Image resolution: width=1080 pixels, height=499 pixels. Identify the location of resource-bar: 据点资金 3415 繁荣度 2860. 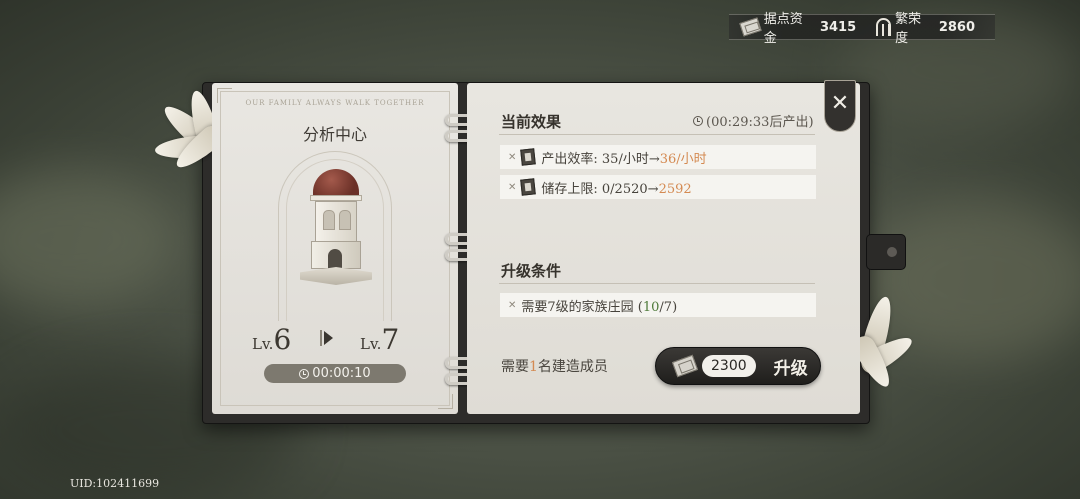
(862, 29).